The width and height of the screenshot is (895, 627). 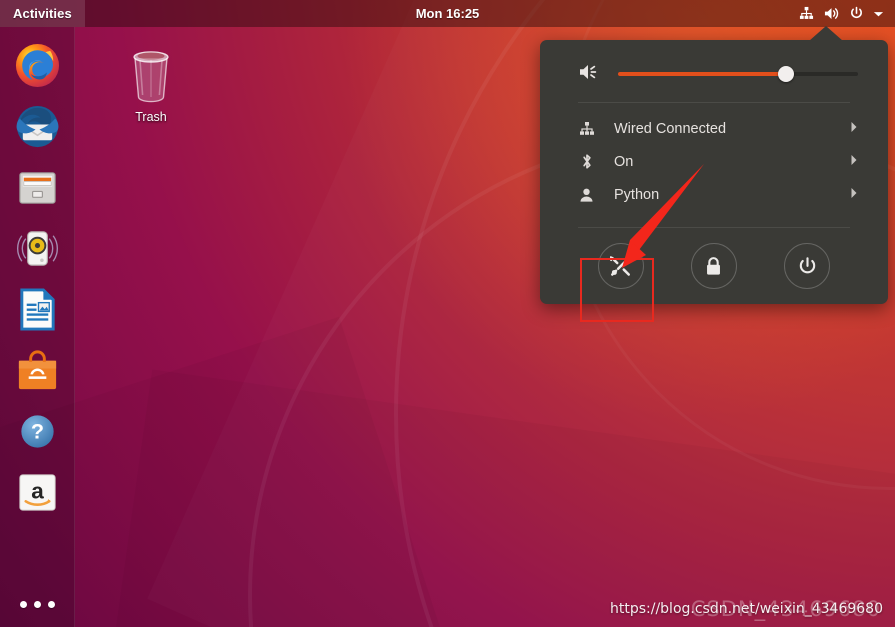 I want to click on settings-button, so click(x=620, y=266).